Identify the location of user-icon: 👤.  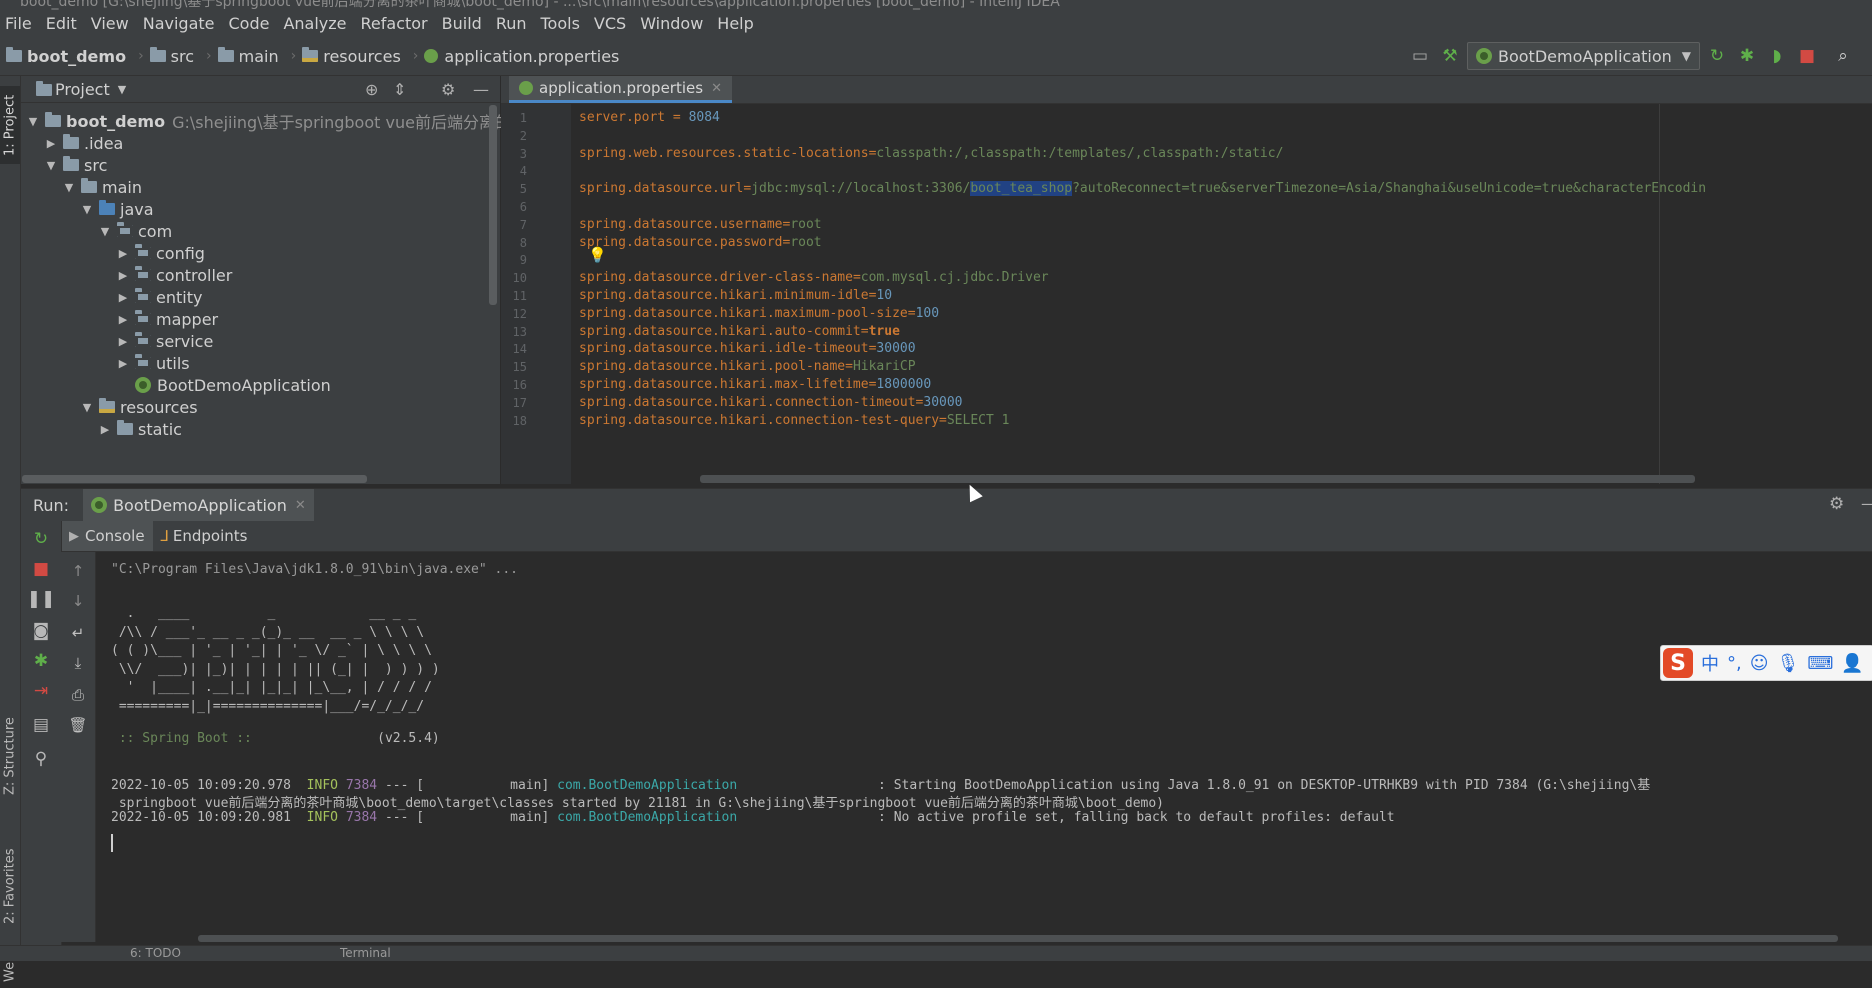
(1852, 663).